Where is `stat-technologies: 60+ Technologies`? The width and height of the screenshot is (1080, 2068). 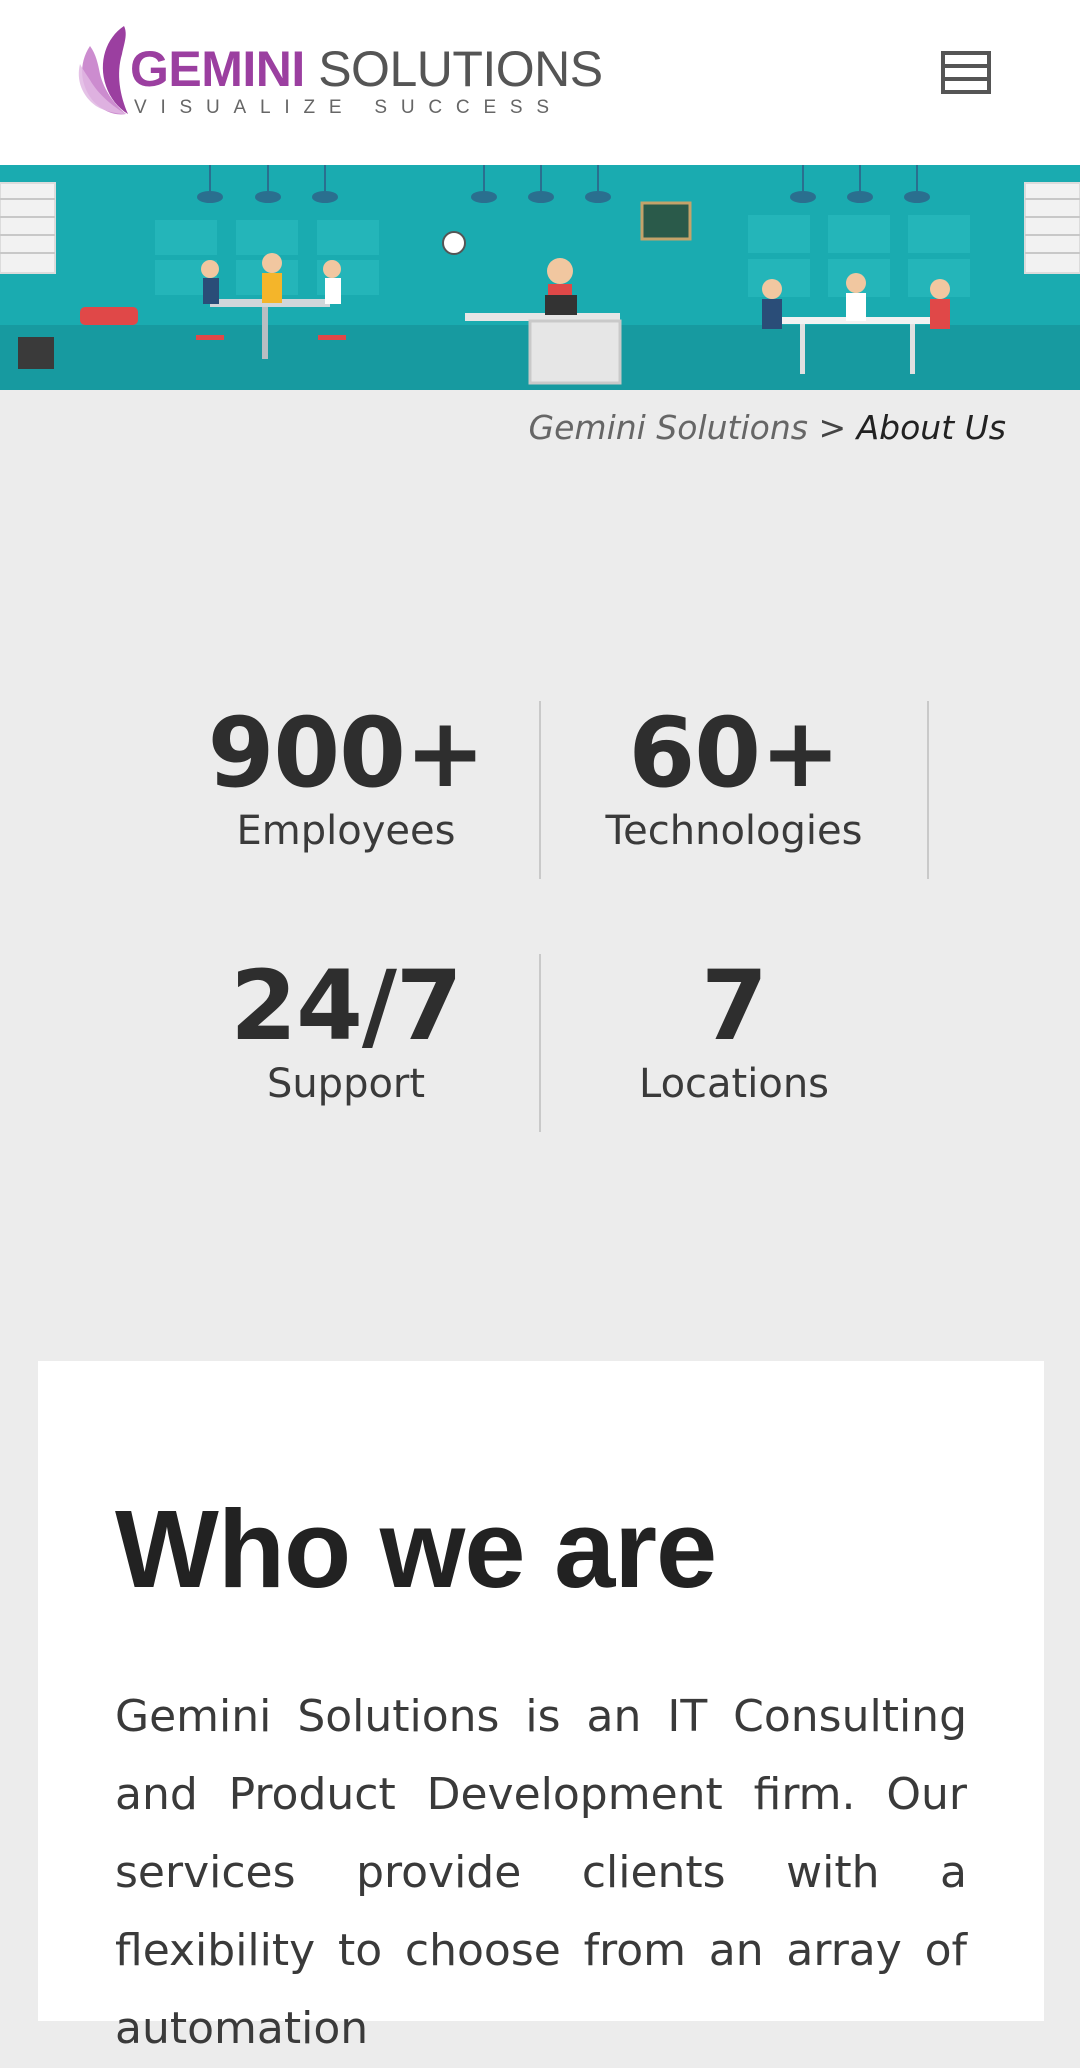
stat-technologies: 60+ Technologies is located at coordinates (734, 777).